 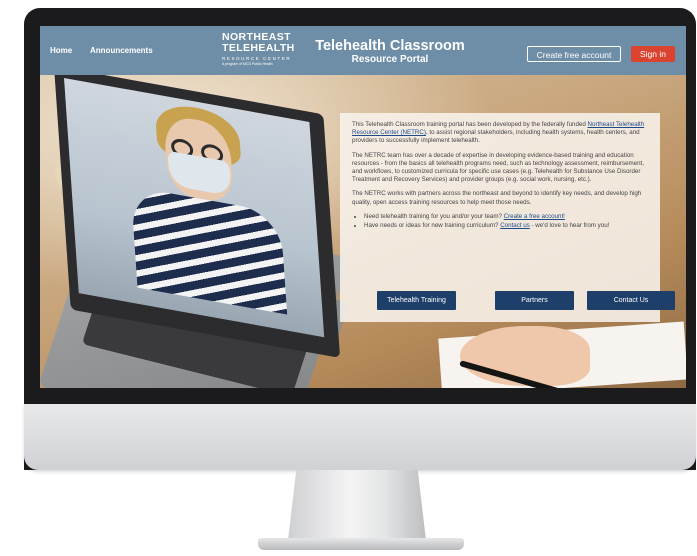 I want to click on telehealth-training-button: Telehealth Training, so click(x=416, y=300).